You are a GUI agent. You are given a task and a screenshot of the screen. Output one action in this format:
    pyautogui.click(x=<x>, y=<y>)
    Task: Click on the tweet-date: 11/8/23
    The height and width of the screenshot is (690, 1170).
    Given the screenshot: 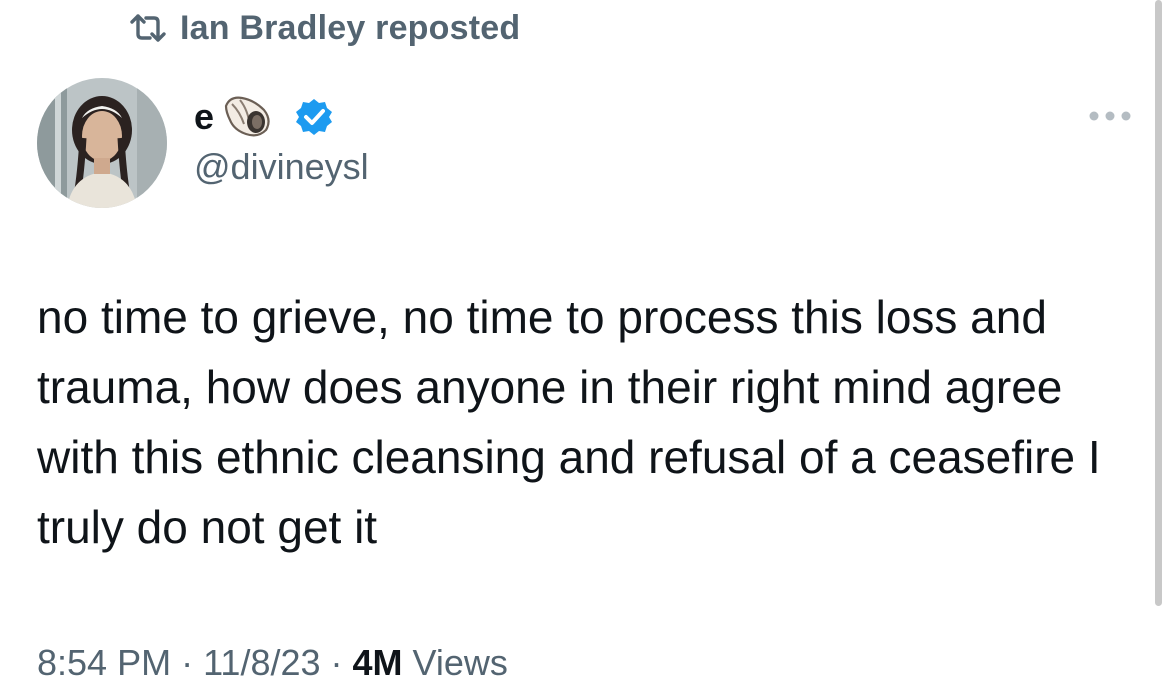 What is the action you would take?
    pyautogui.click(x=261, y=663)
    